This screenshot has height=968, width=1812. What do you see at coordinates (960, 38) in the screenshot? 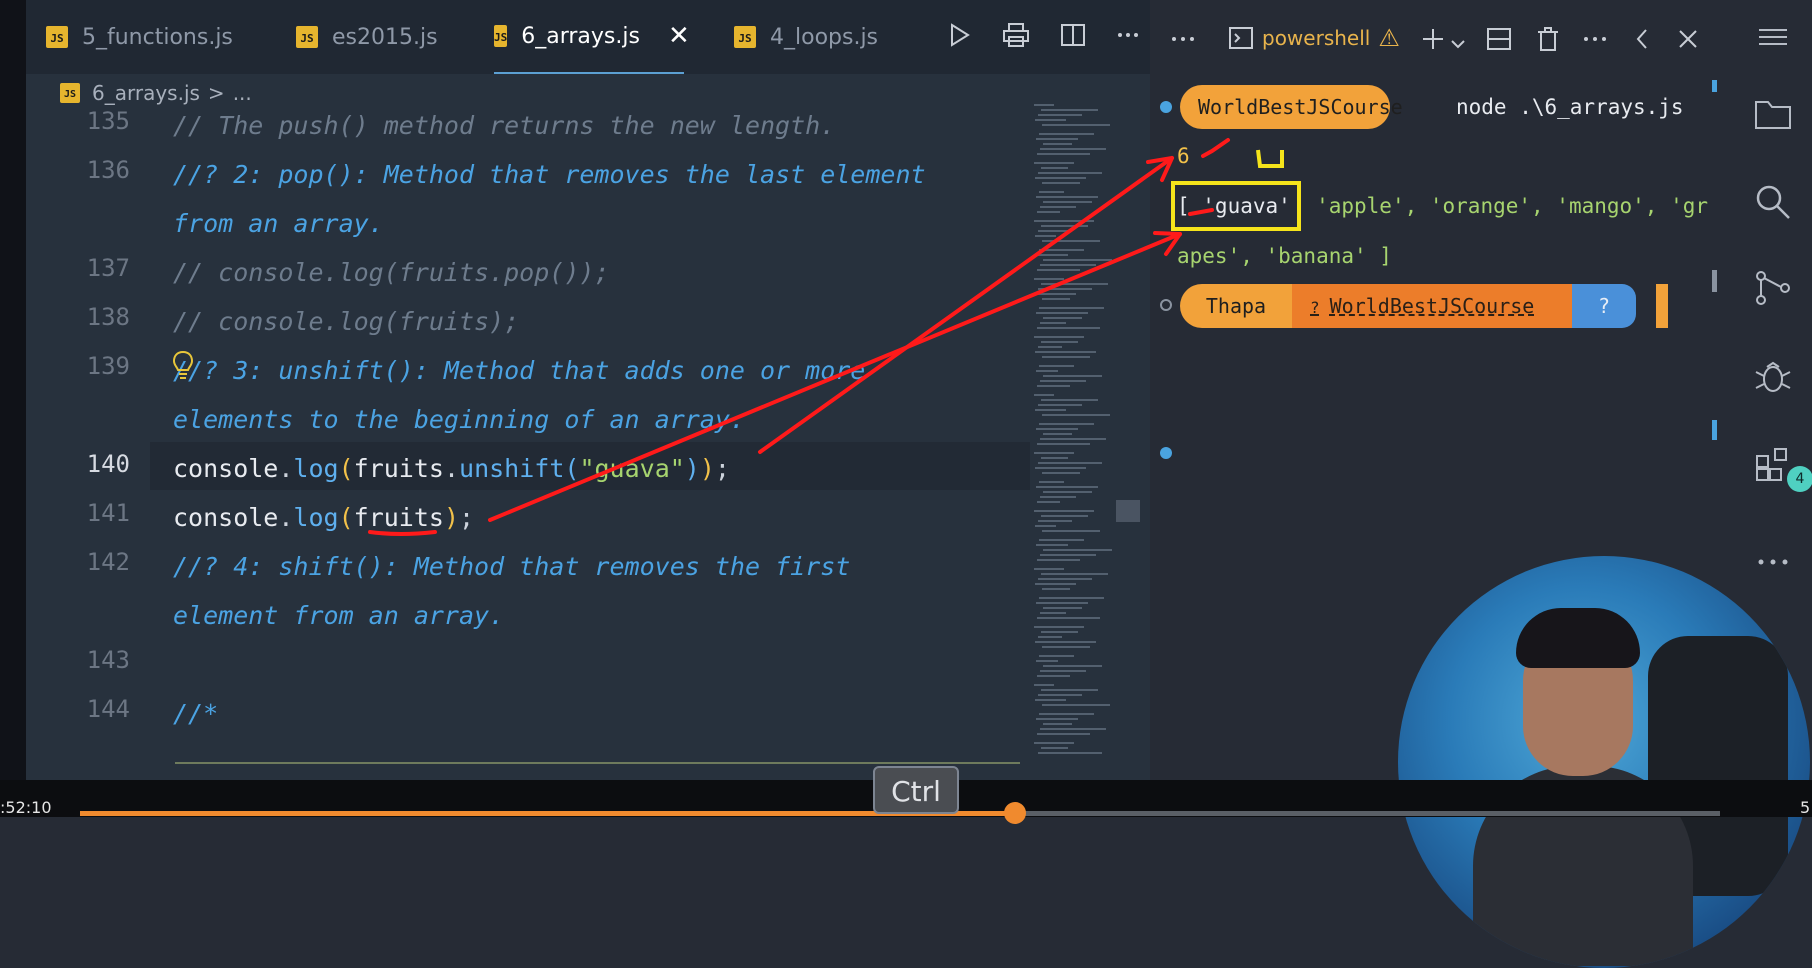
I see `run-icon` at bounding box center [960, 38].